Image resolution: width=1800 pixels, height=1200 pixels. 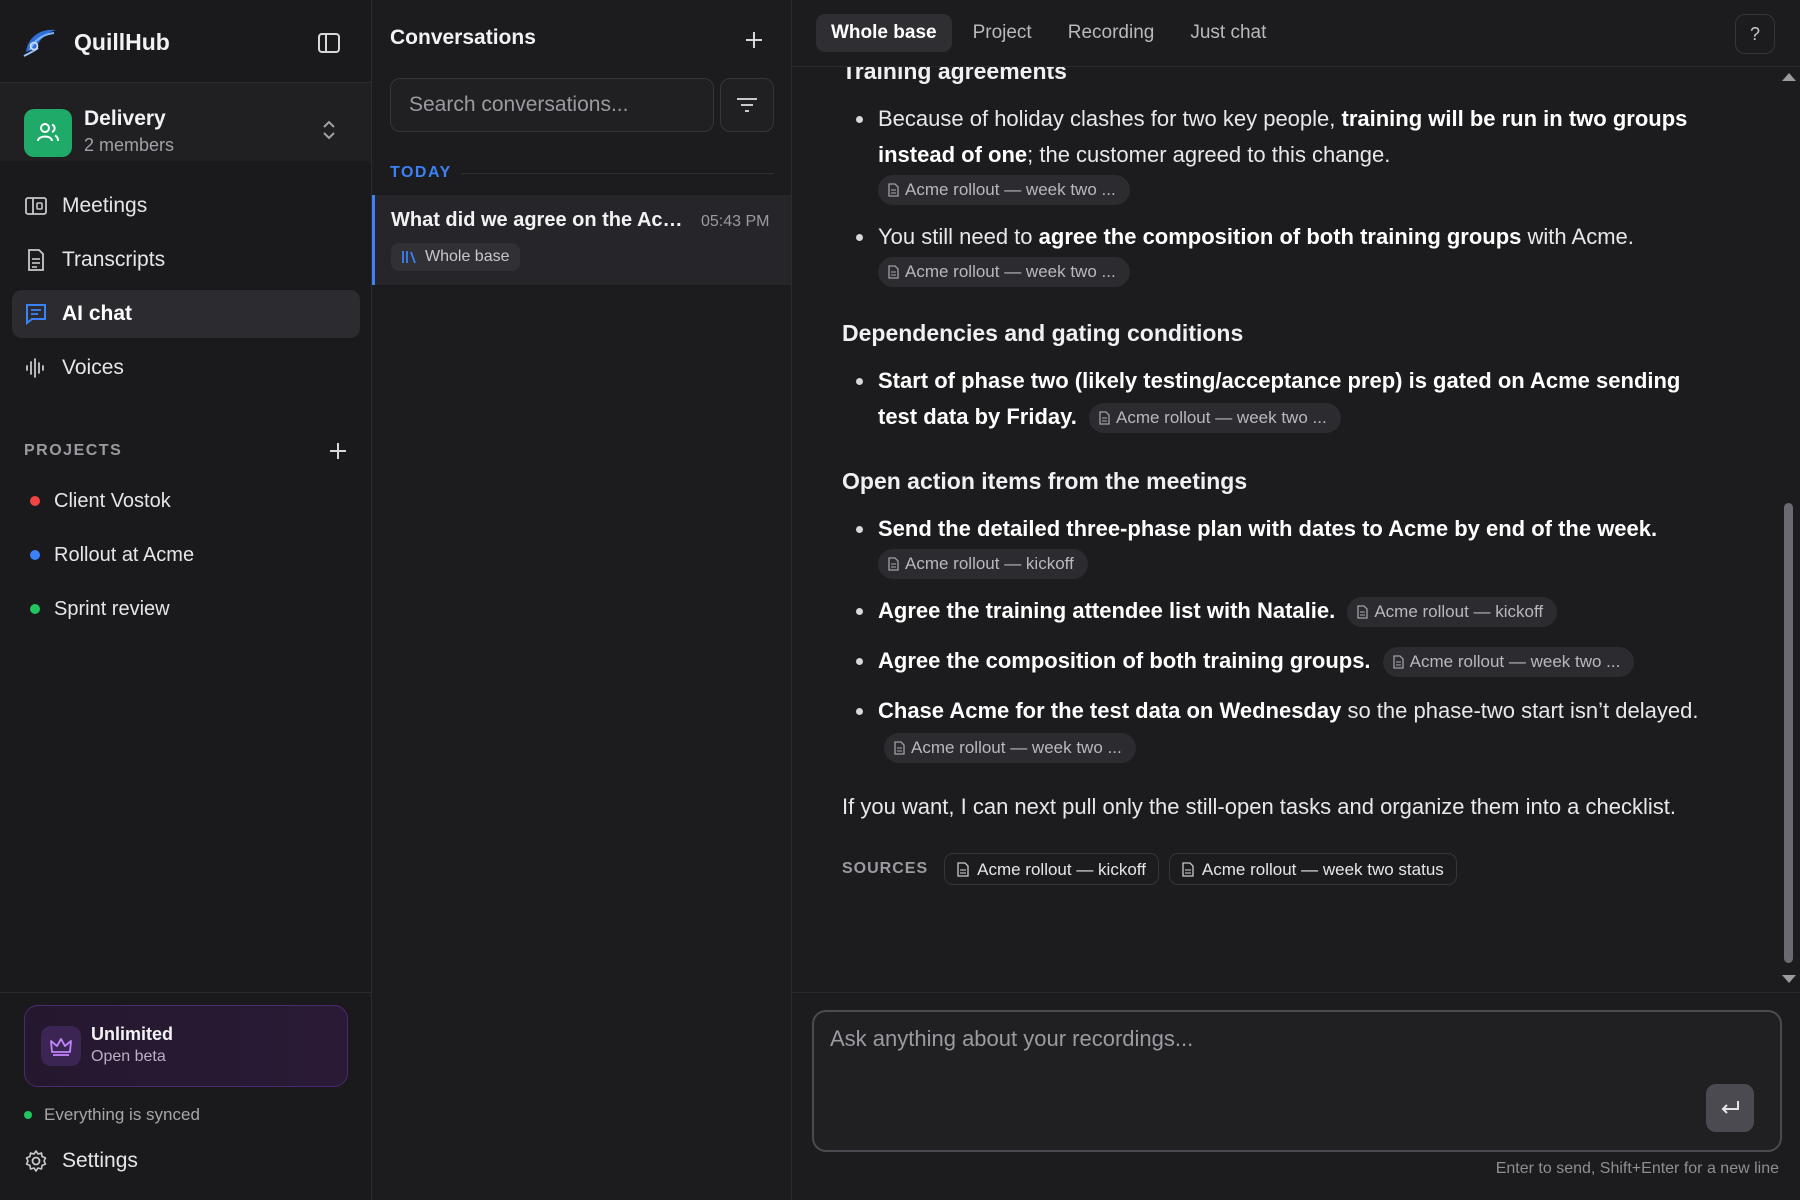 What do you see at coordinates (1789, 979) in the screenshot?
I see `scroll-down-arrow-icon` at bounding box center [1789, 979].